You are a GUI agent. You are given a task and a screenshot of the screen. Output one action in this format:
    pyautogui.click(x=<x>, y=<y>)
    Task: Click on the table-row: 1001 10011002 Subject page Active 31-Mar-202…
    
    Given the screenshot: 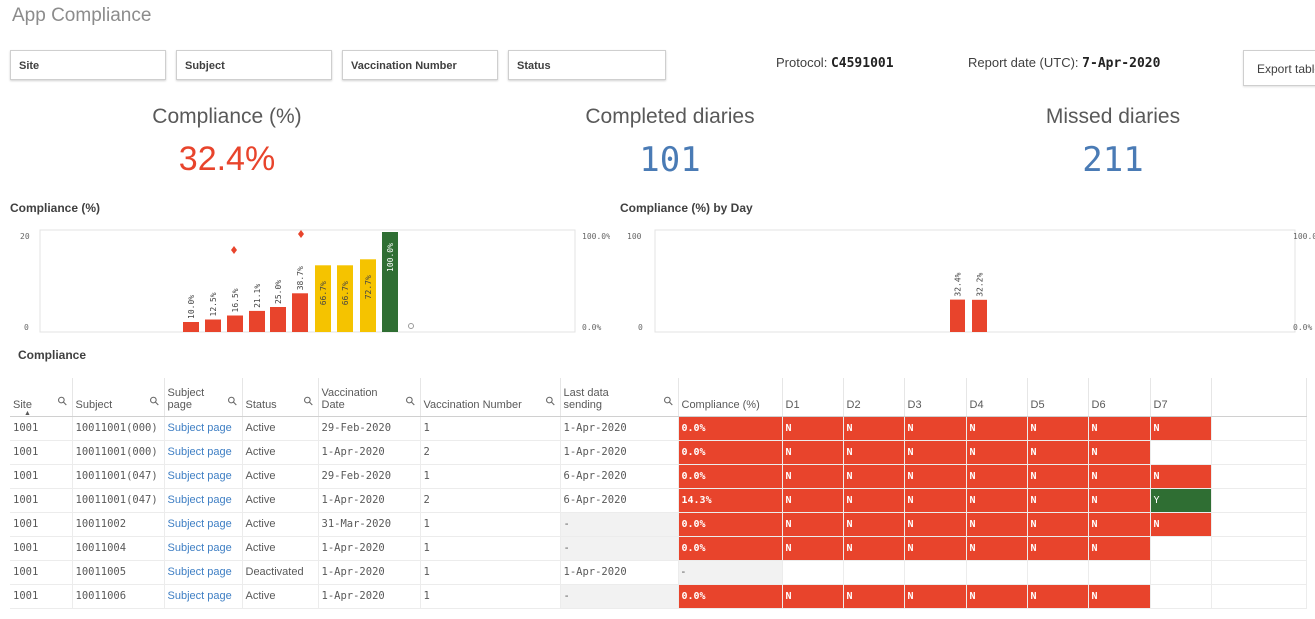 What is the action you would take?
    pyautogui.click(x=658, y=524)
    